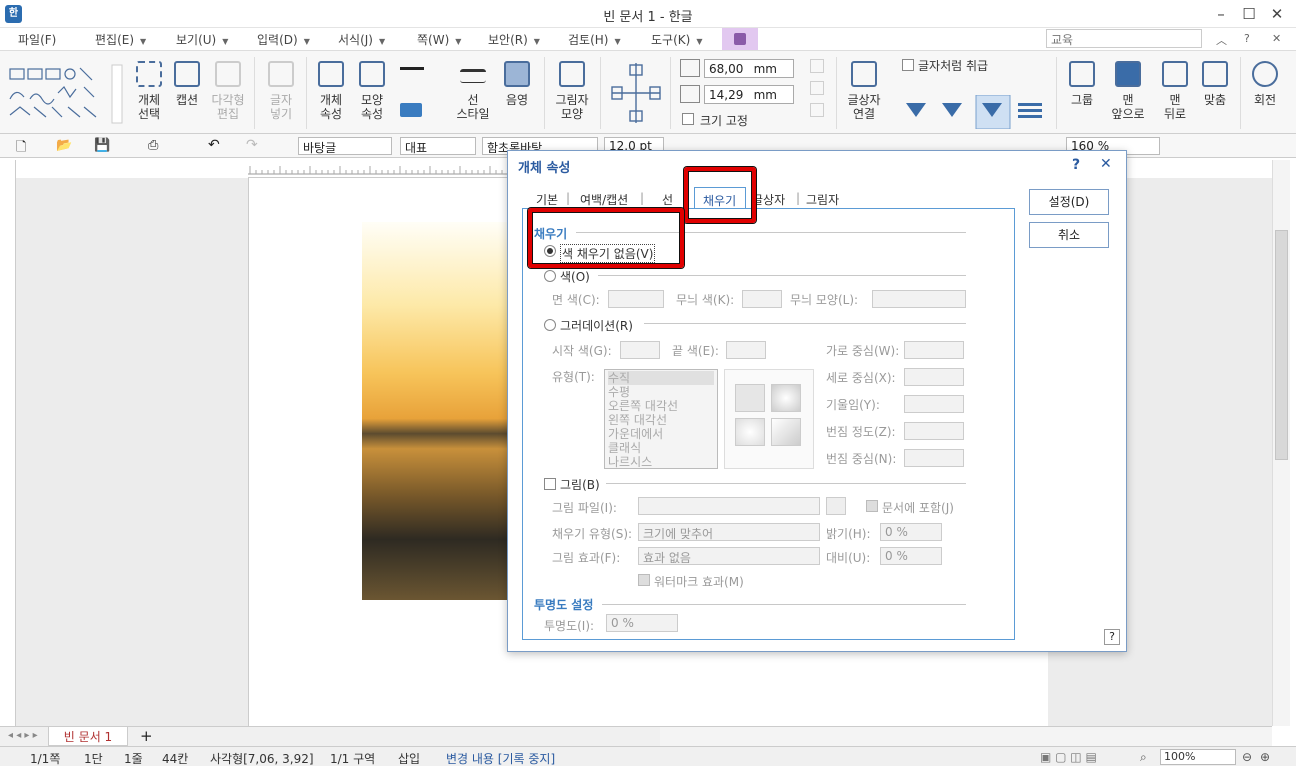 The height and width of the screenshot is (767, 1296). I want to click on open-folder-icon: 📂, so click(64, 145).